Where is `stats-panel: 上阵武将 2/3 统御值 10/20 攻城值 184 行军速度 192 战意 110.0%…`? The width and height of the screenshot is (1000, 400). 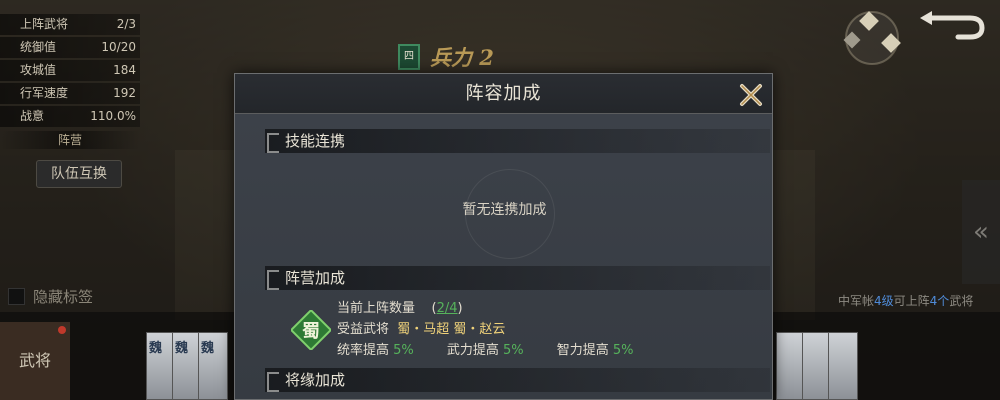 stats-panel: 上阵武将 2/3 统御值 10/20 攻城值 184 行军速度 192 战意 110.0%… is located at coordinates (70, 81).